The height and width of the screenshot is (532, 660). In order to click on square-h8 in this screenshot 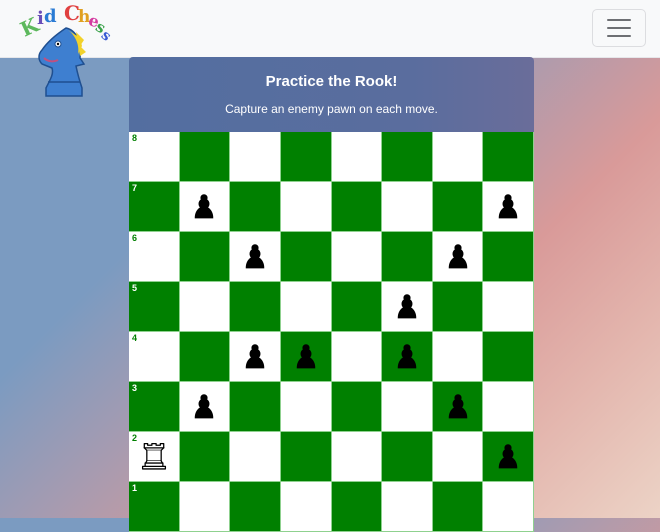, I will do `click(508, 157)`.